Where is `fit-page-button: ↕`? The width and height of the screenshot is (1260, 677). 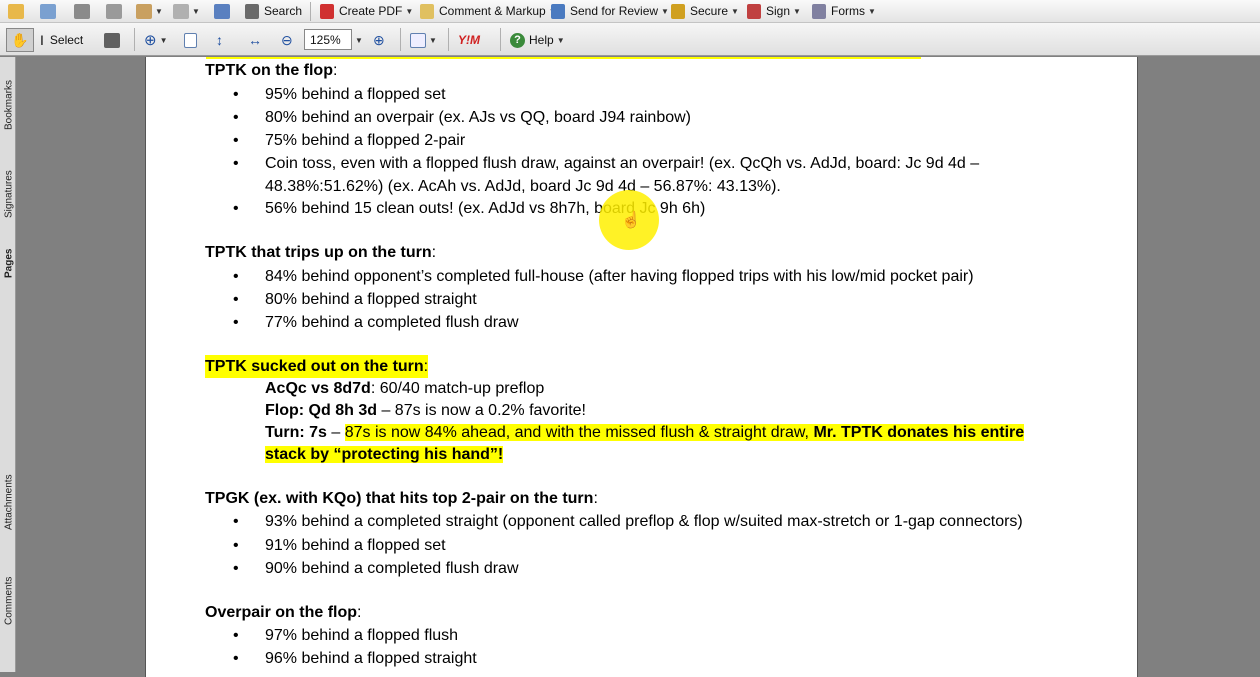
fit-page-button: ↕ is located at coordinates (219, 40).